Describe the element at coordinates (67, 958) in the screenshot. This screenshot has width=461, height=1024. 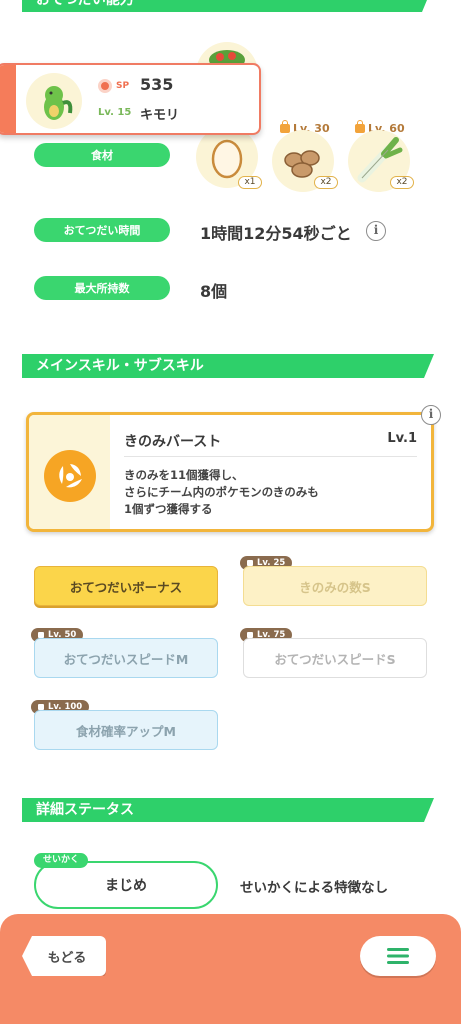
I see `back-button-label: もどる` at that location.